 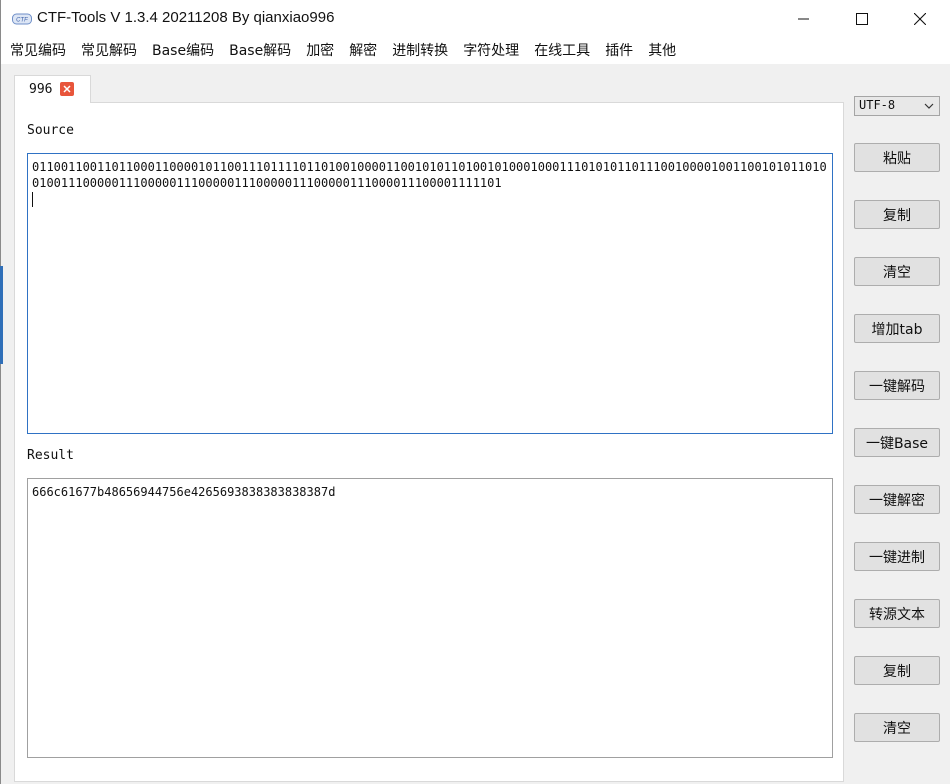 What do you see at coordinates (1, 315) in the screenshot?
I see `background-window-edge` at bounding box center [1, 315].